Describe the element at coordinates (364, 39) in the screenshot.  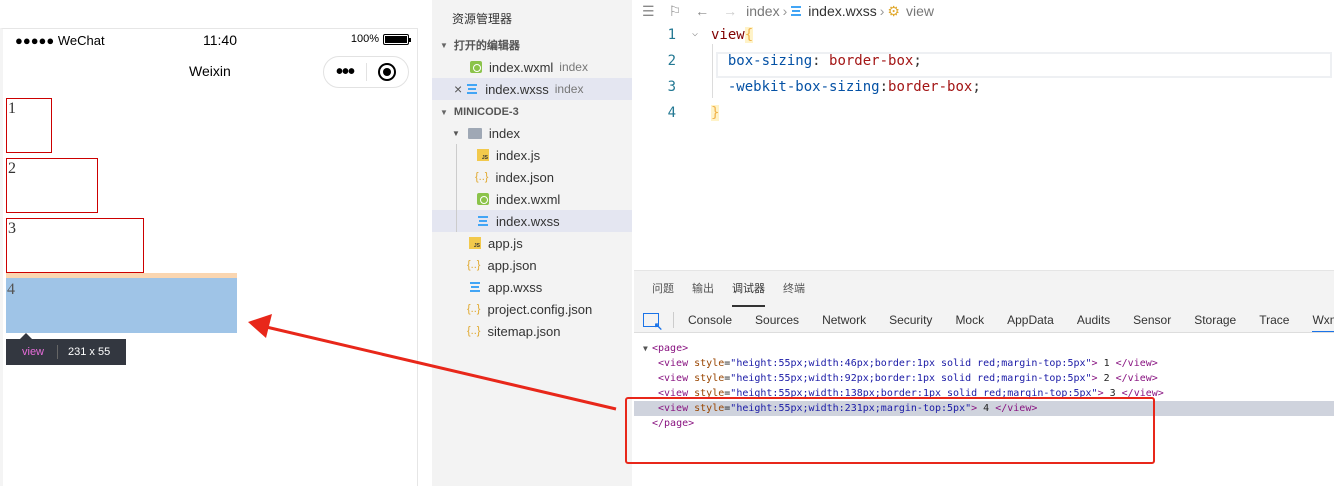
I see `battery-percent: 100%` at that location.